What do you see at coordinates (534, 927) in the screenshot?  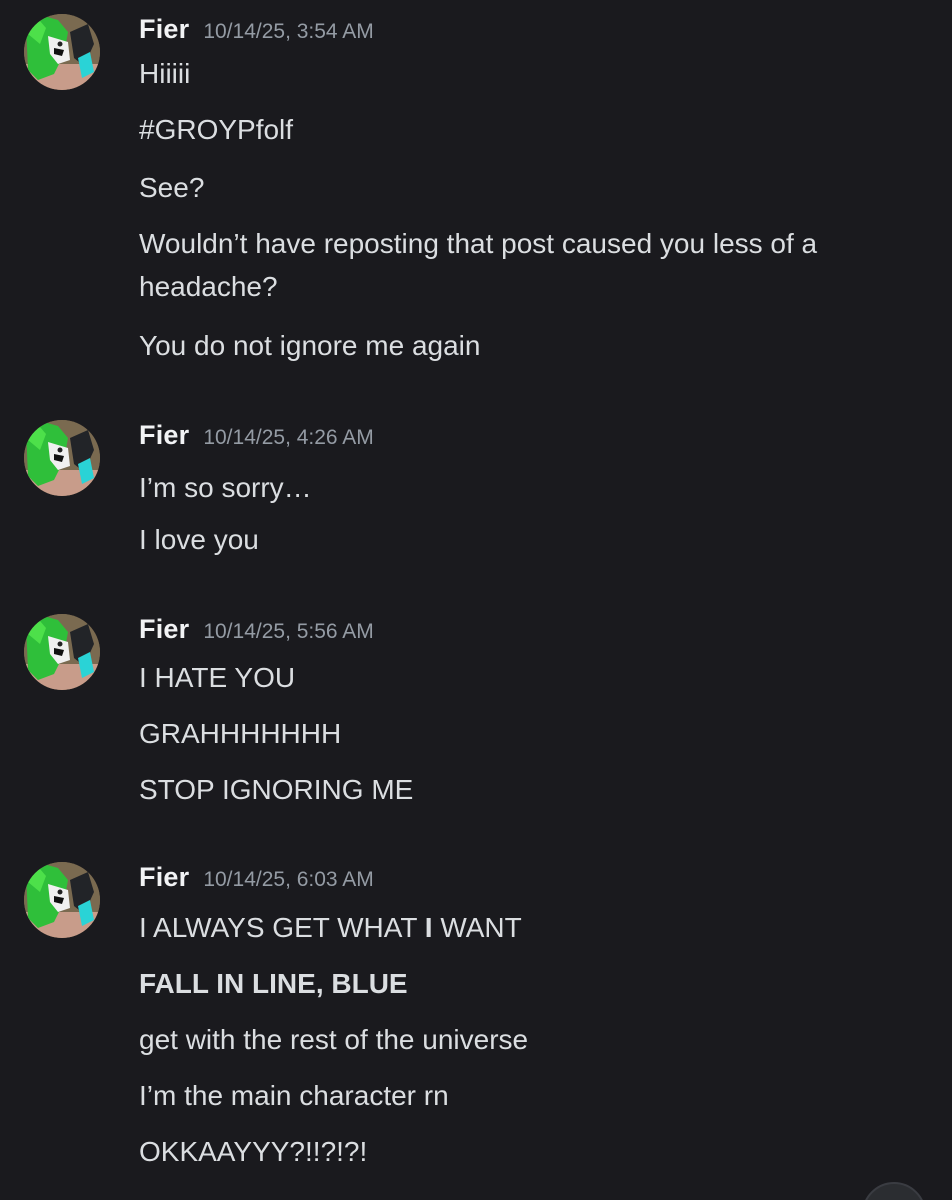 I see `message-text: I ALWAYS GET WHAT I WANT` at bounding box center [534, 927].